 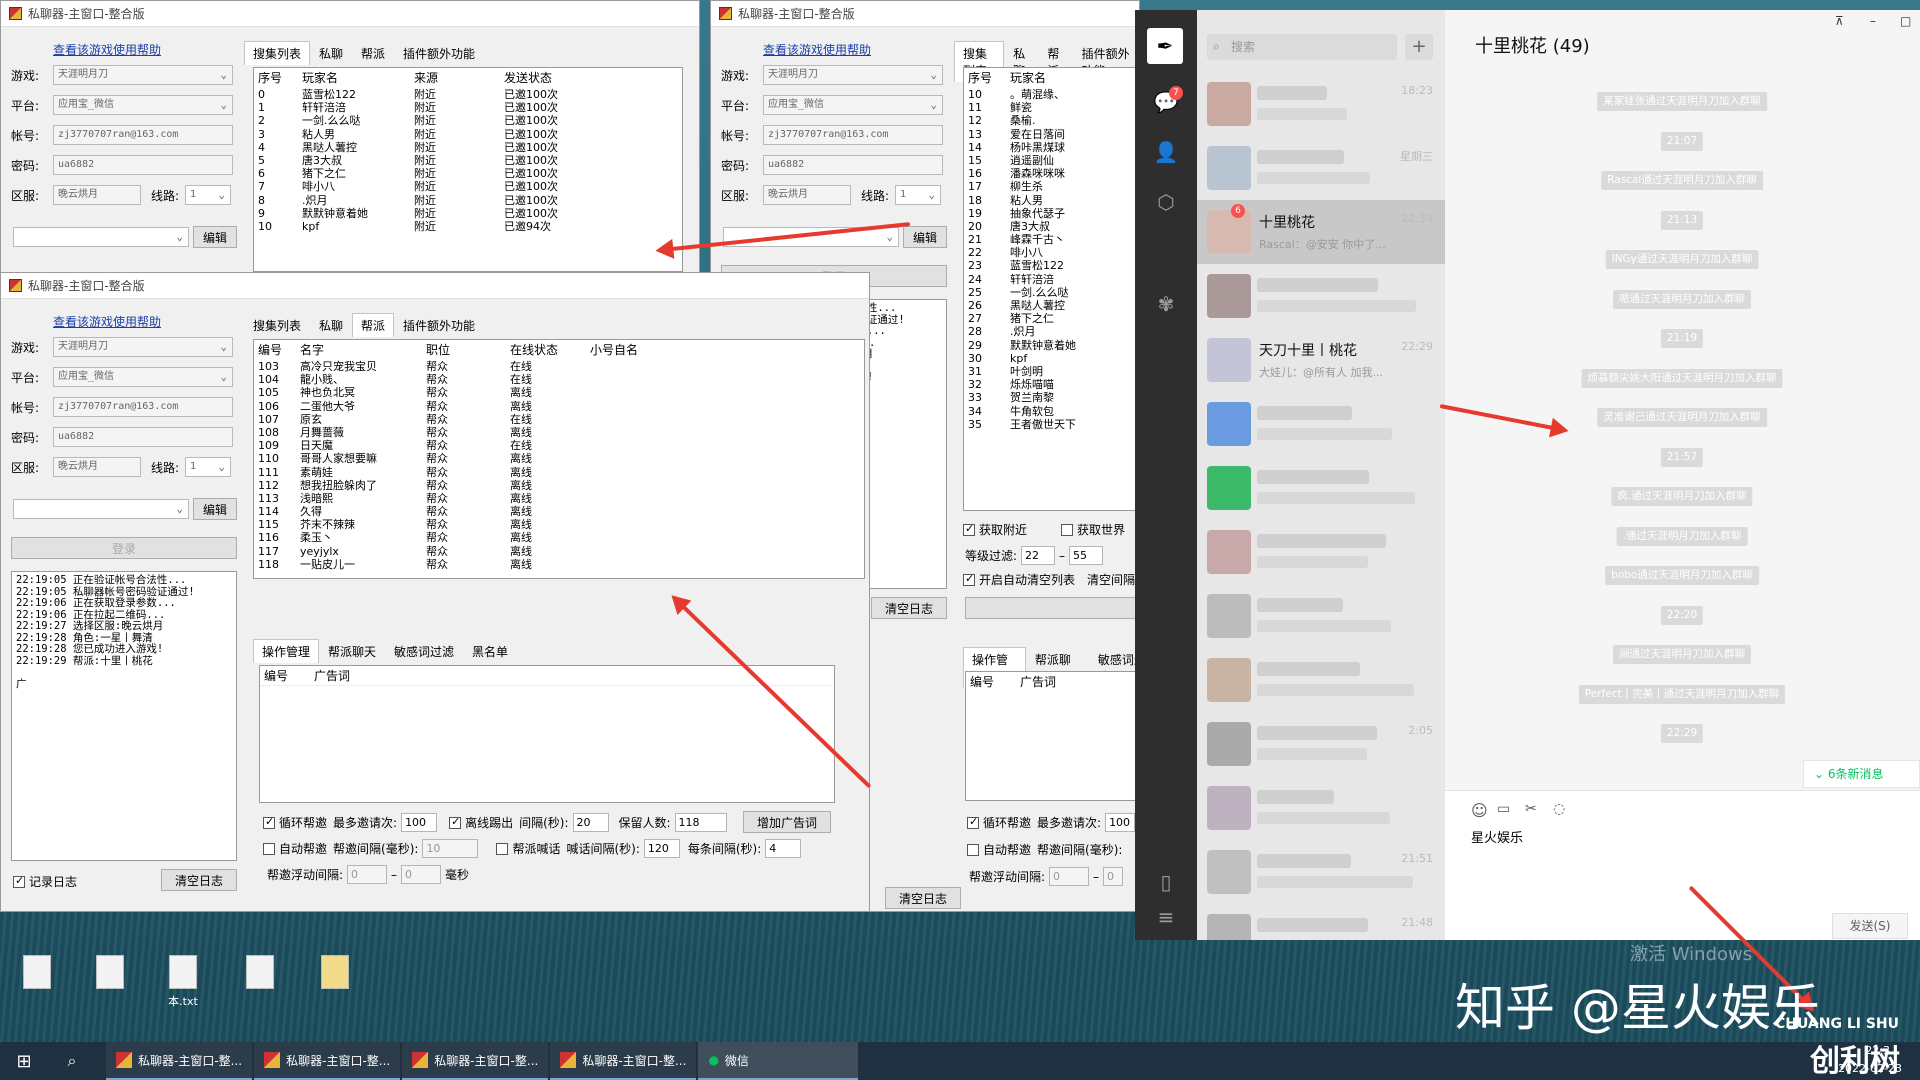 I want to click on start-button, so click(x=1052, y=608).